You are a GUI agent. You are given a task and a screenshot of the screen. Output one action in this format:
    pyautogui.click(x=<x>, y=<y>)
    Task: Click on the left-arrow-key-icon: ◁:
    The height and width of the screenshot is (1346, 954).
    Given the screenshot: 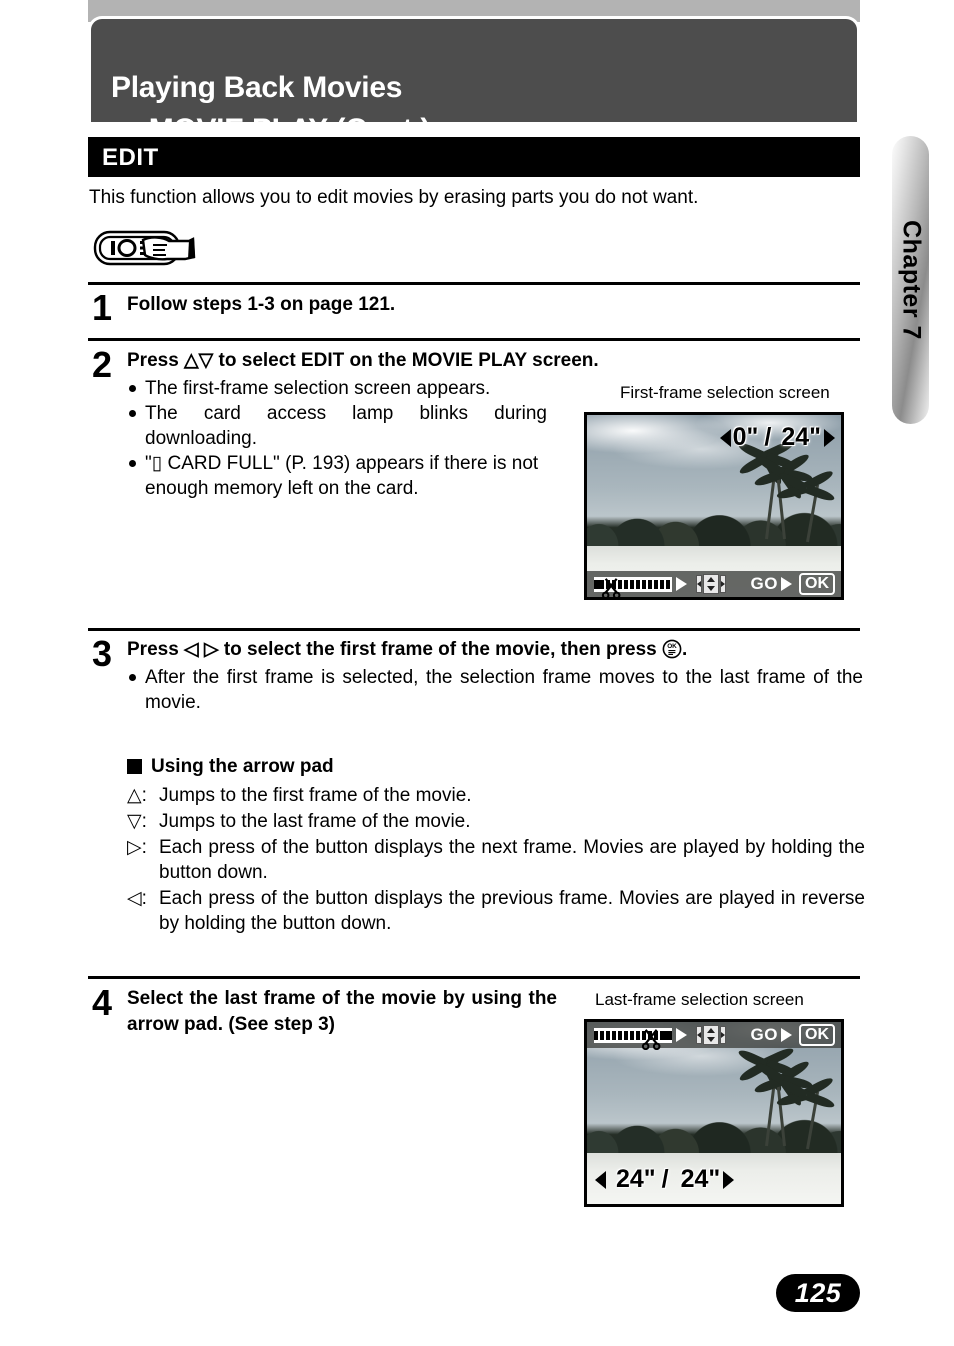 What is the action you would take?
    pyautogui.click(x=137, y=898)
    